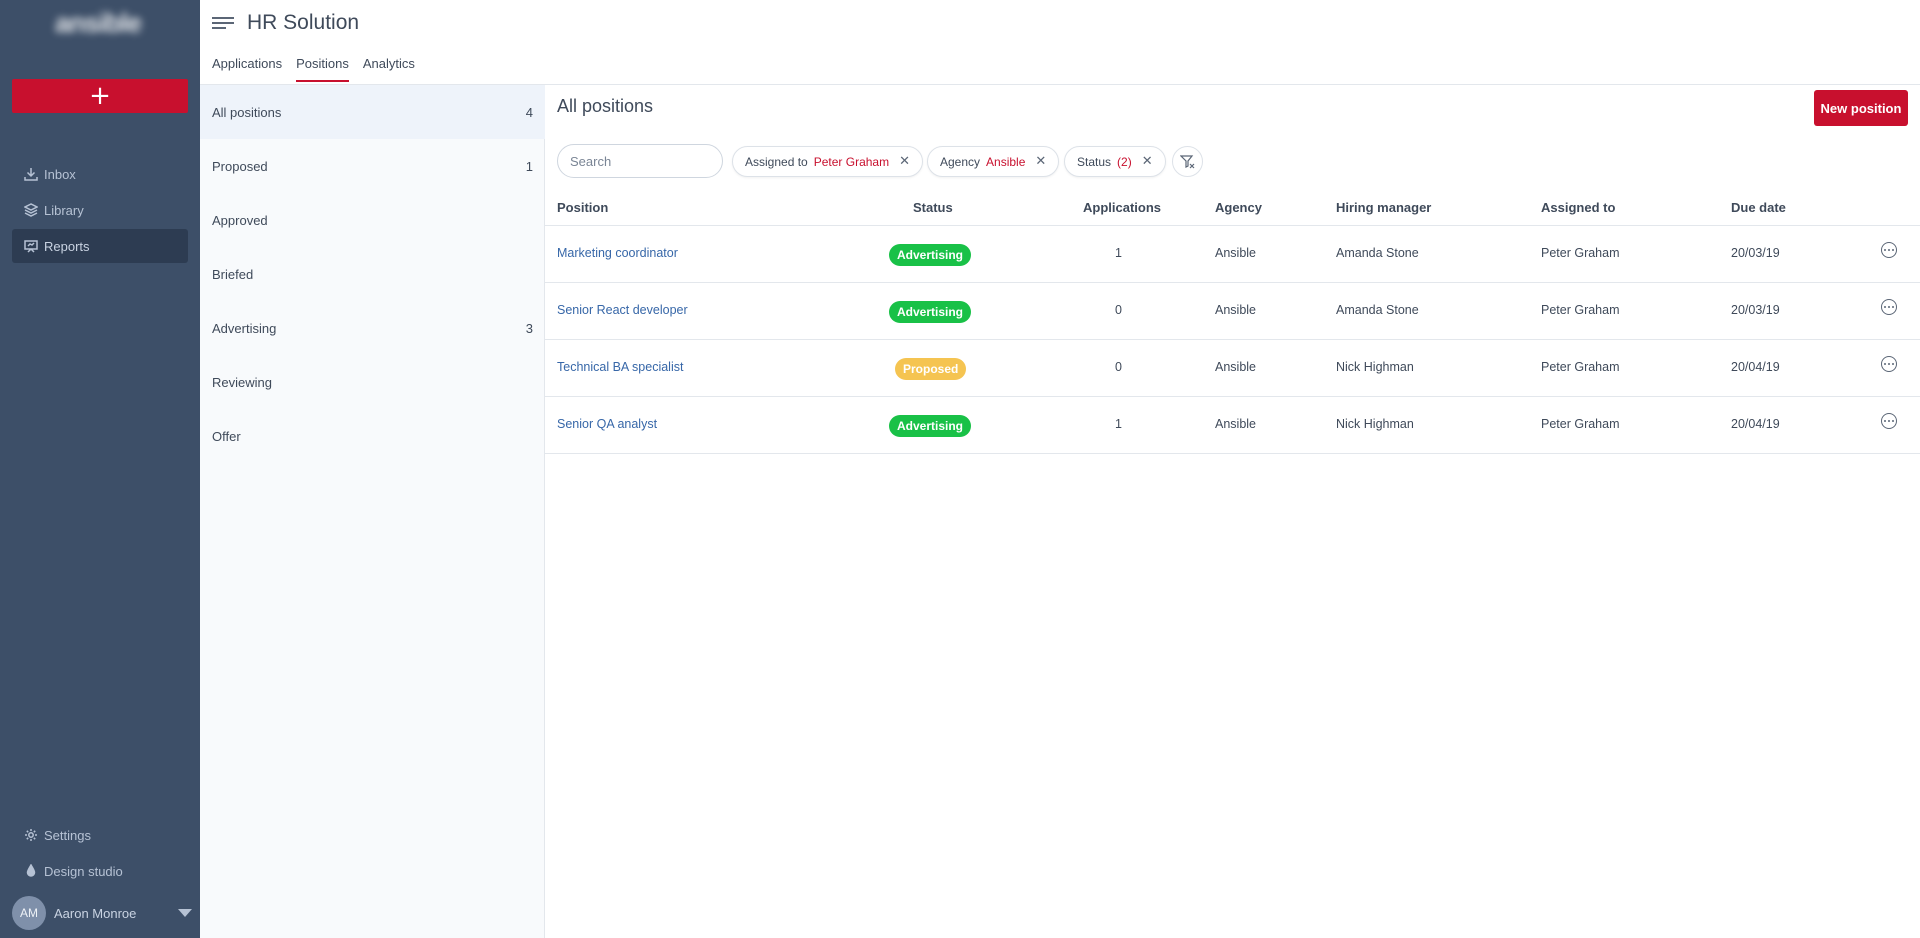  I want to click on applications-count: 1, so click(1118, 253).